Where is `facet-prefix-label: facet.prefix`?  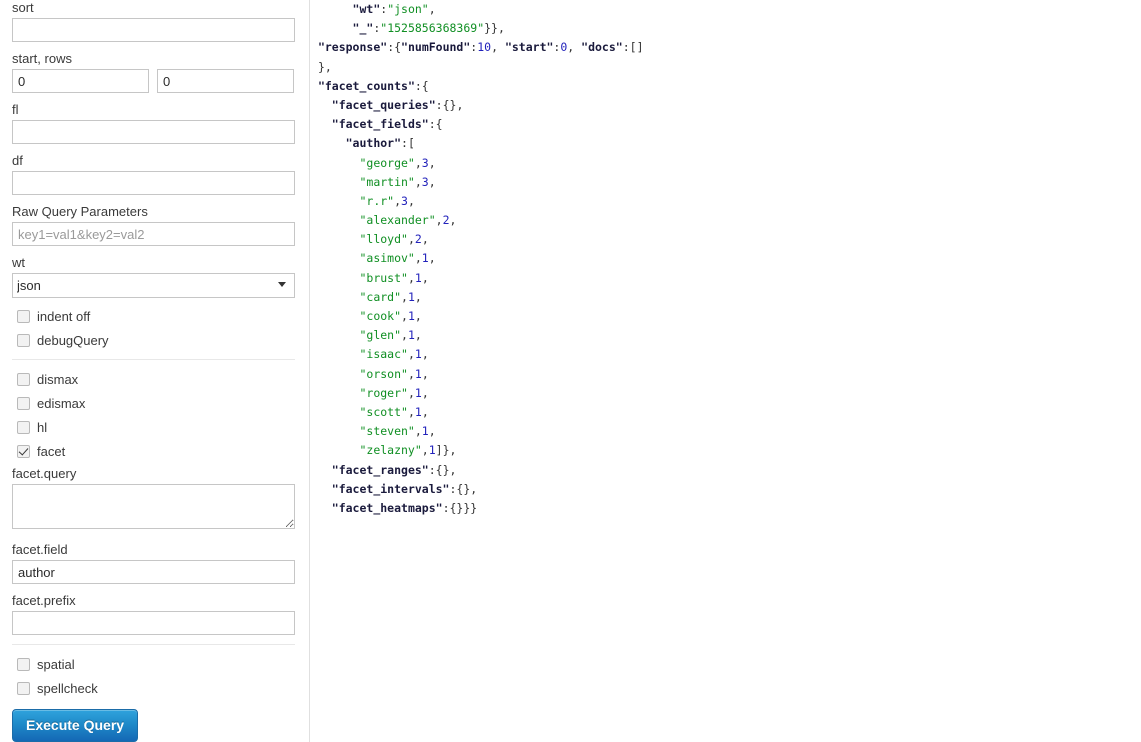 facet-prefix-label: facet.prefix is located at coordinates (44, 600).